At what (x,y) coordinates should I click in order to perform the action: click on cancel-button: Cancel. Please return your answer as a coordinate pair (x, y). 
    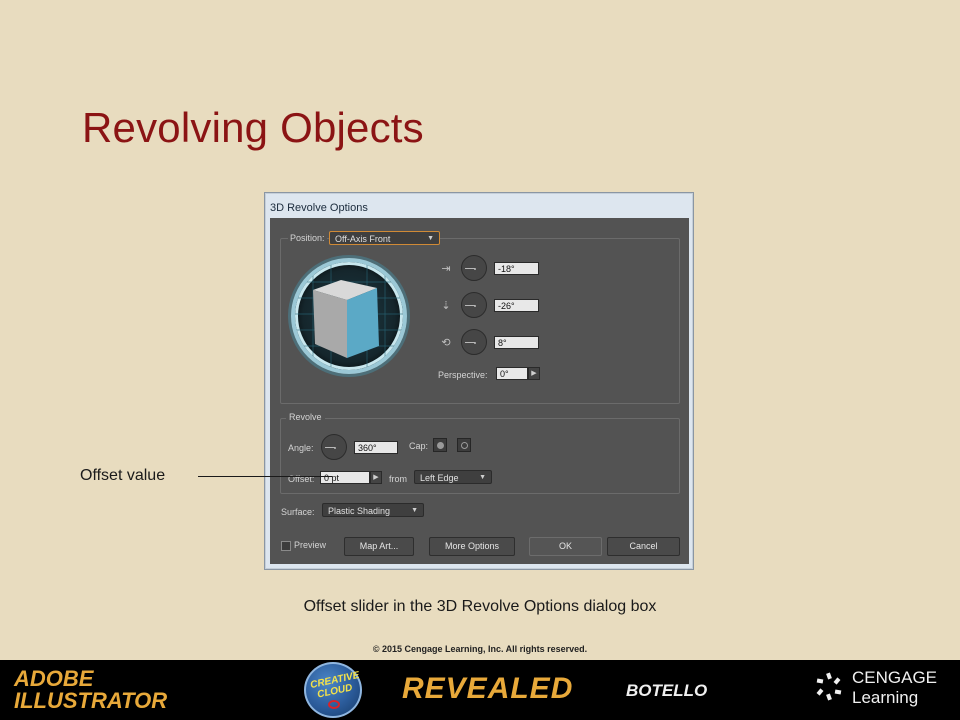
    Looking at the image, I should click on (643, 546).